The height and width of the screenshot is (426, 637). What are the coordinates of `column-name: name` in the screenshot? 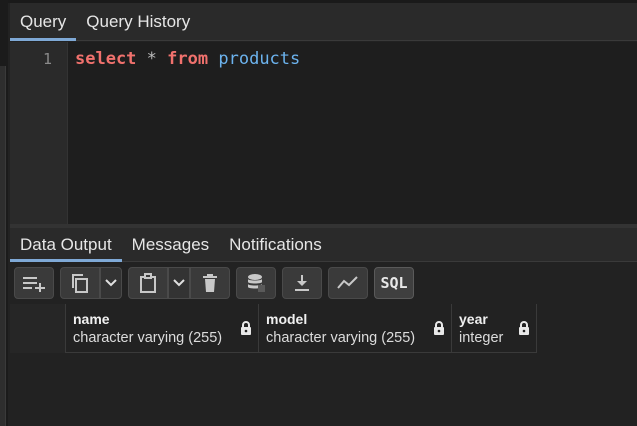 It's located at (91, 319).